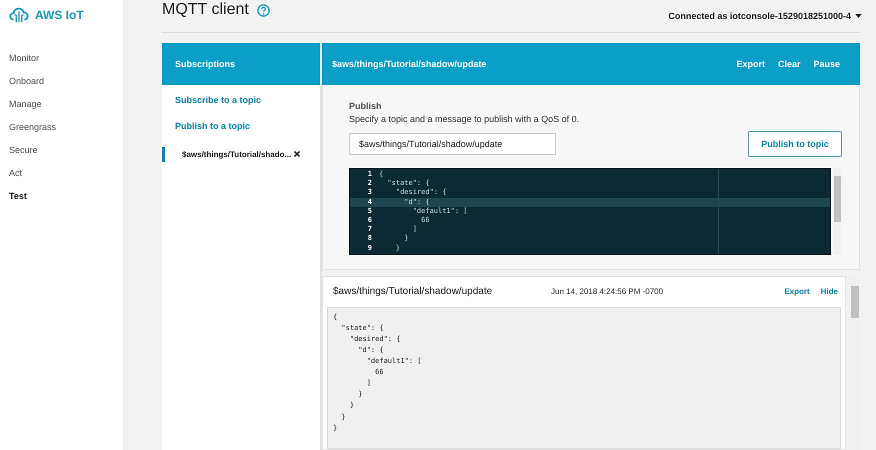 Image resolution: width=876 pixels, height=450 pixels. What do you see at coordinates (464, 119) in the screenshot?
I see `description: Specify a topic and a message to publish with a QoS of 0.` at bounding box center [464, 119].